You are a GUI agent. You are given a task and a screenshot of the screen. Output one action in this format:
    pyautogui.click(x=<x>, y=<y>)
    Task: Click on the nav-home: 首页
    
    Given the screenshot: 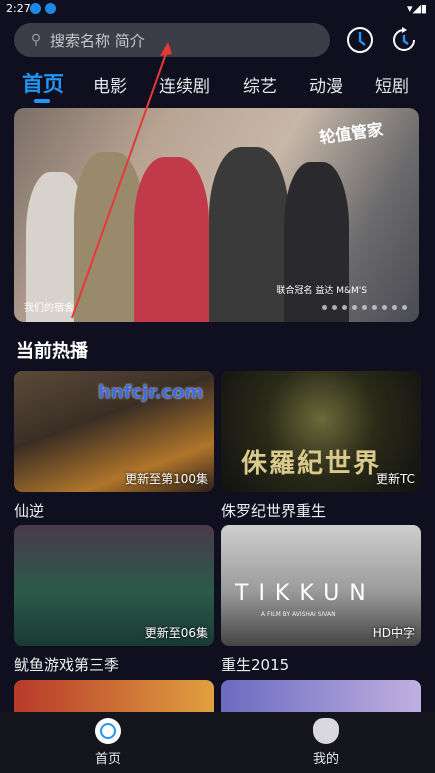 What is the action you would take?
    pyautogui.click(x=108, y=742)
    